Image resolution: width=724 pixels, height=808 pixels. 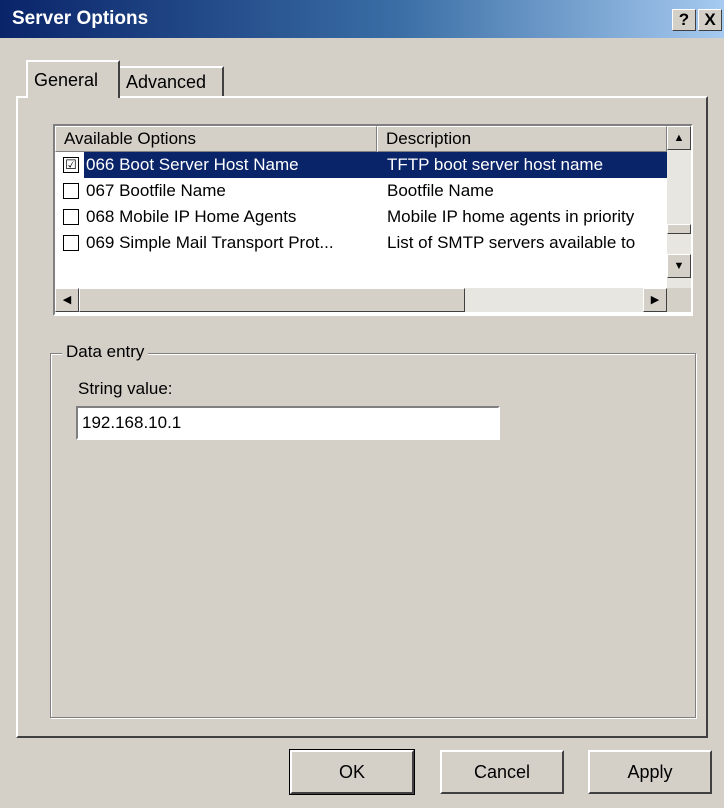 What do you see at coordinates (71, 165) in the screenshot?
I see `option-checkbox-066: ☑` at bounding box center [71, 165].